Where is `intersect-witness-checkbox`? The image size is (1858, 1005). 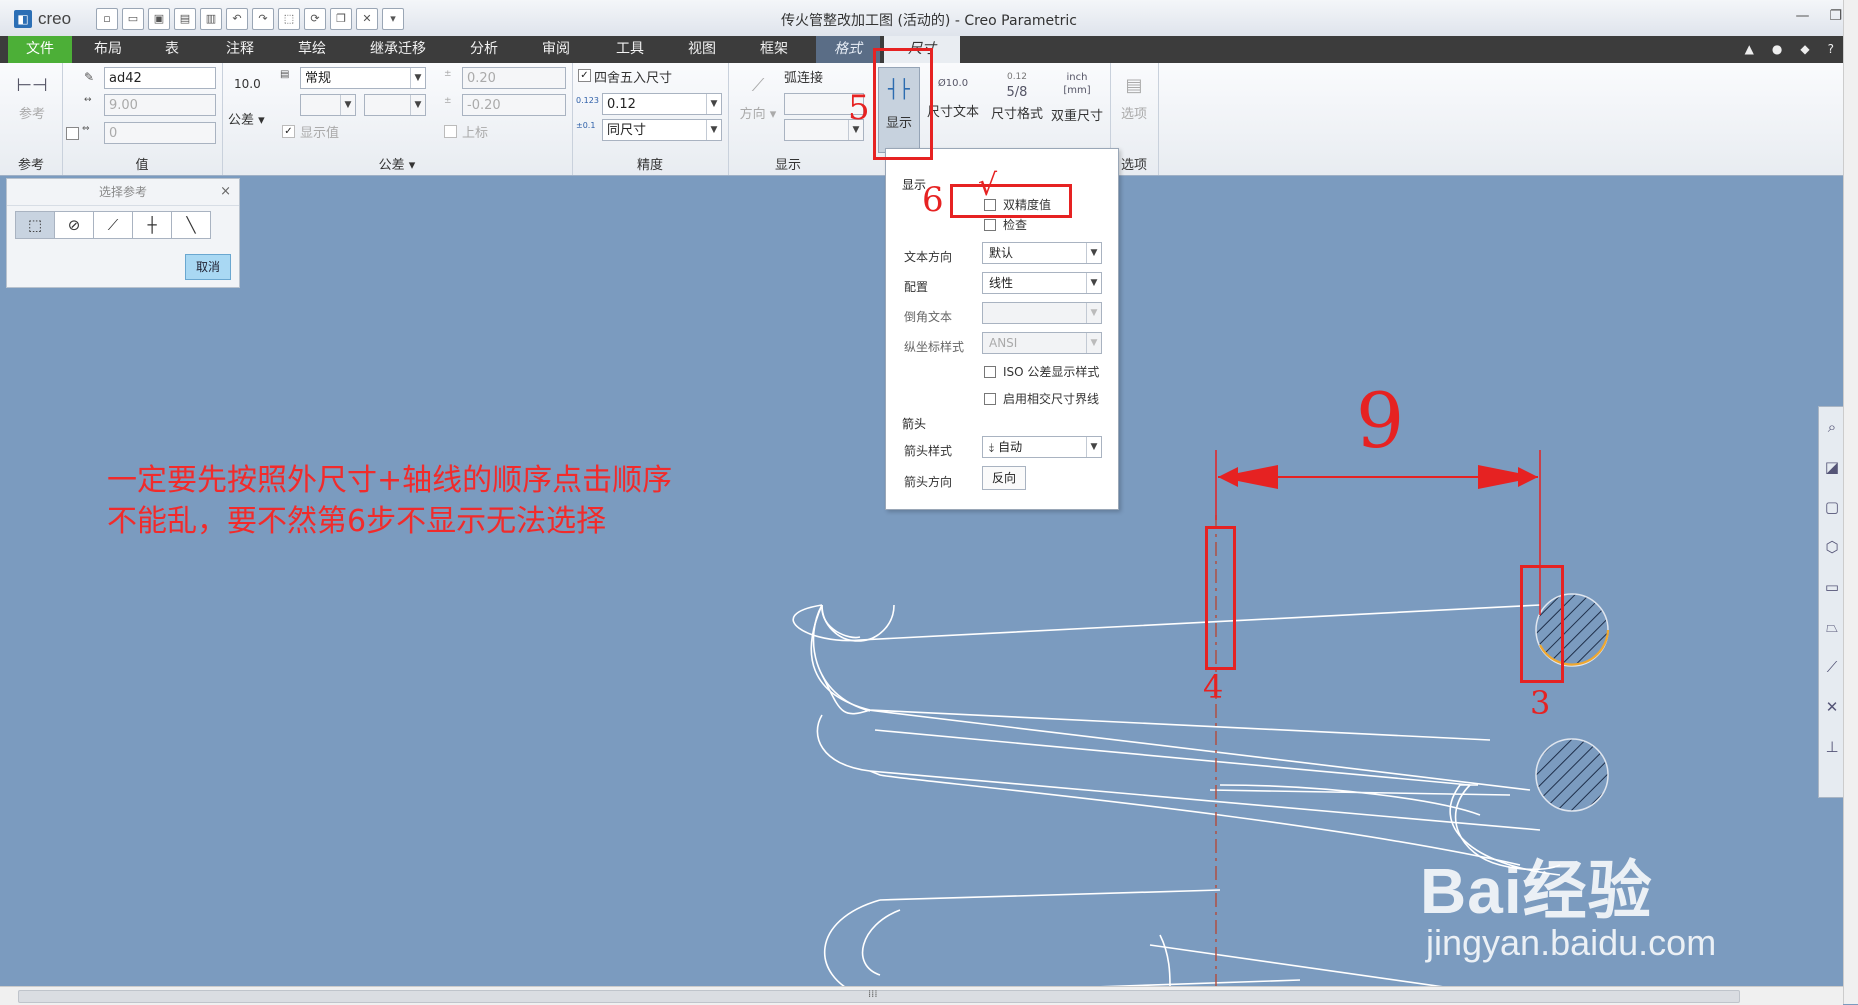 intersect-witness-checkbox is located at coordinates (990, 399).